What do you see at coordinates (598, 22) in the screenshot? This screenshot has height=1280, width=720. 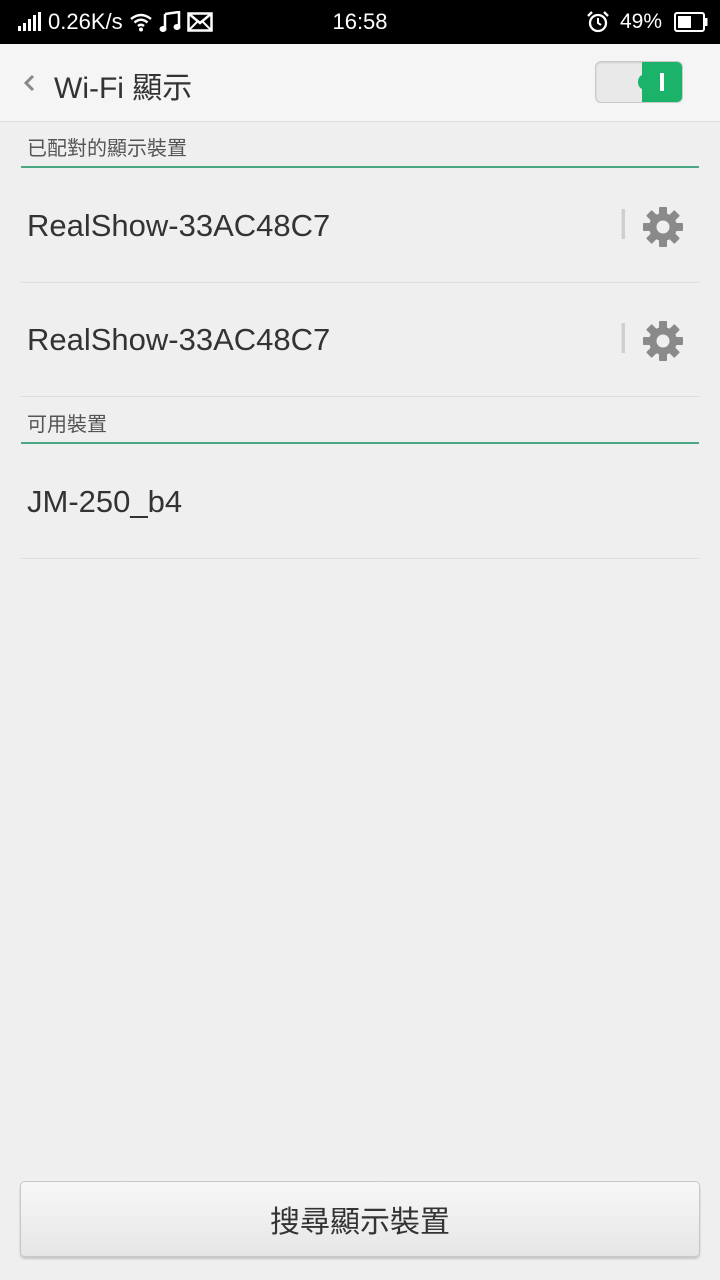 I see `alarm-icon` at bounding box center [598, 22].